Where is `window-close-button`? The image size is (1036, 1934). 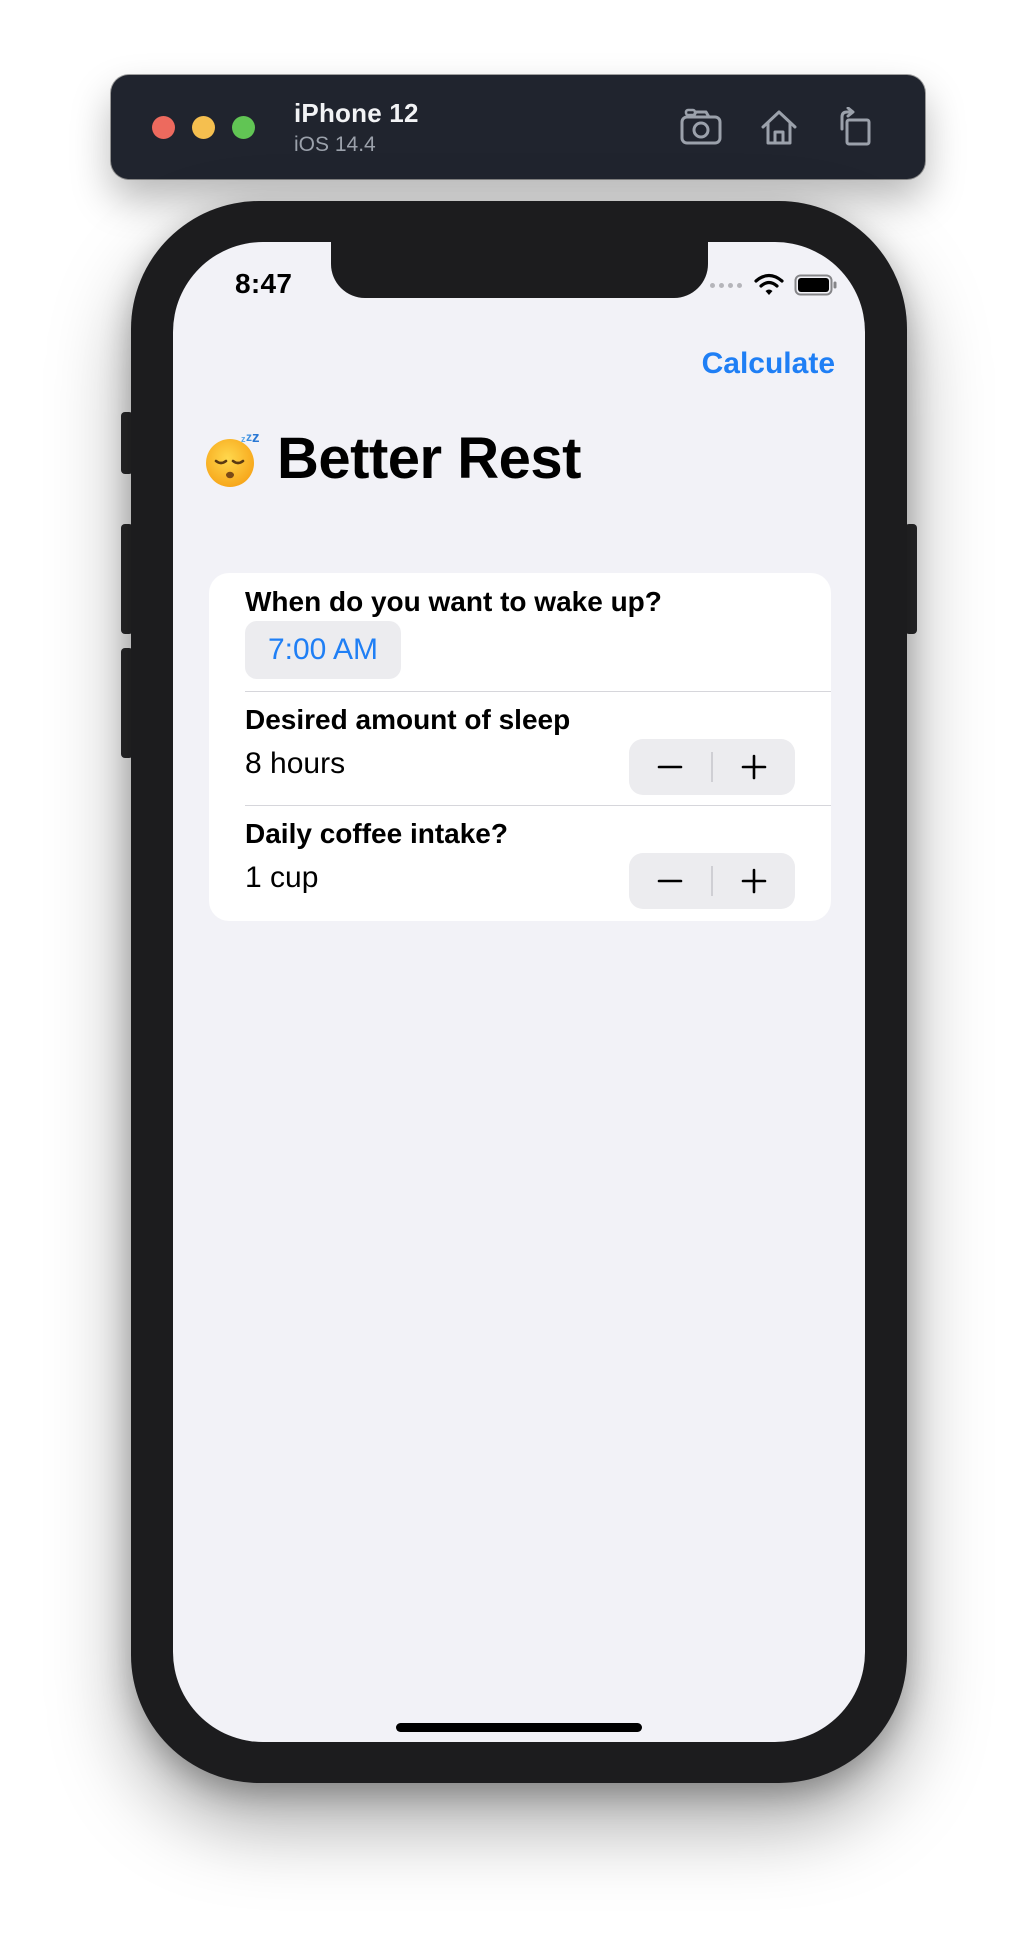 window-close-button is located at coordinates (163, 127).